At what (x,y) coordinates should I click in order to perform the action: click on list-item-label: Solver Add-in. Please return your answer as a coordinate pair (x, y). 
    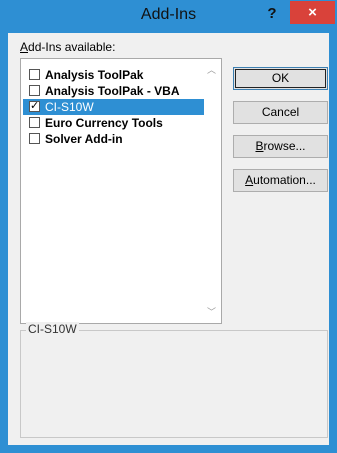
    Looking at the image, I should click on (84, 139).